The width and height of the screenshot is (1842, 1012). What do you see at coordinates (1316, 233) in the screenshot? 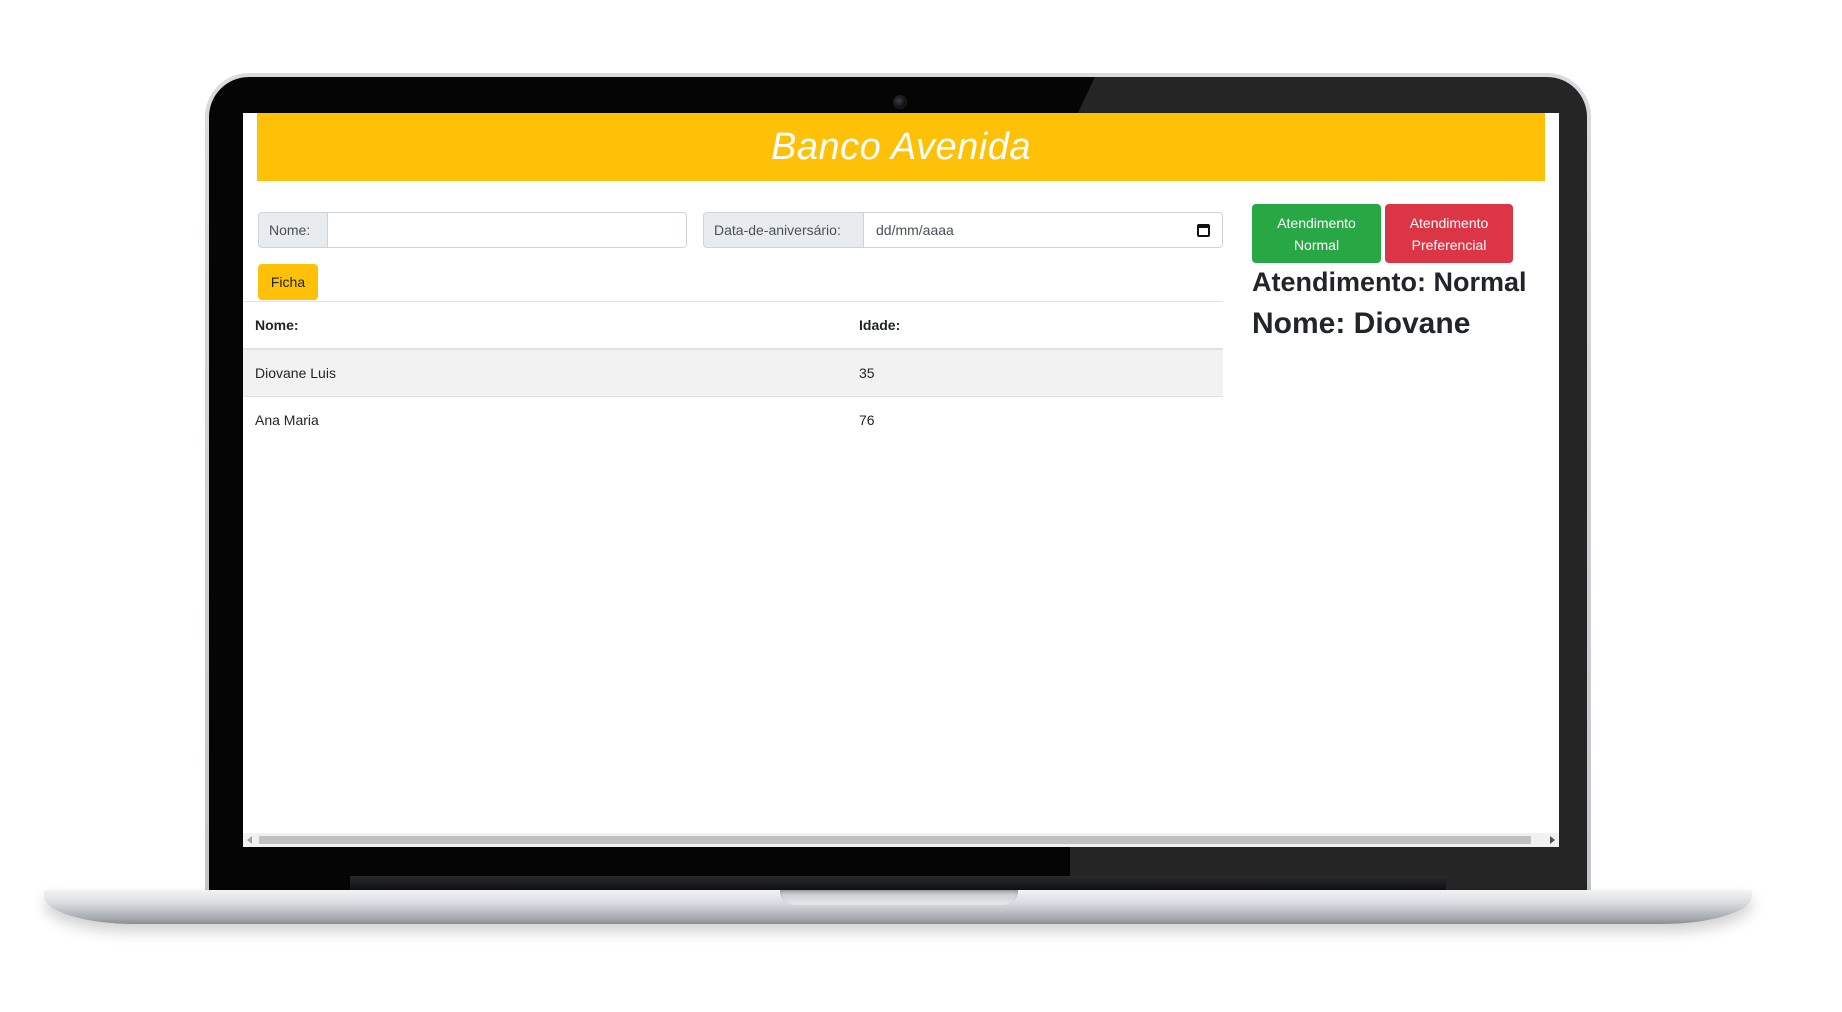
I see `atendimento-normal-button: Atendimento Normal` at bounding box center [1316, 233].